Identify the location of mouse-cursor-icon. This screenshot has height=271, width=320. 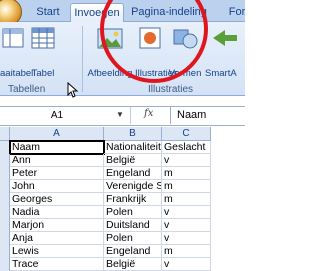
(73, 90).